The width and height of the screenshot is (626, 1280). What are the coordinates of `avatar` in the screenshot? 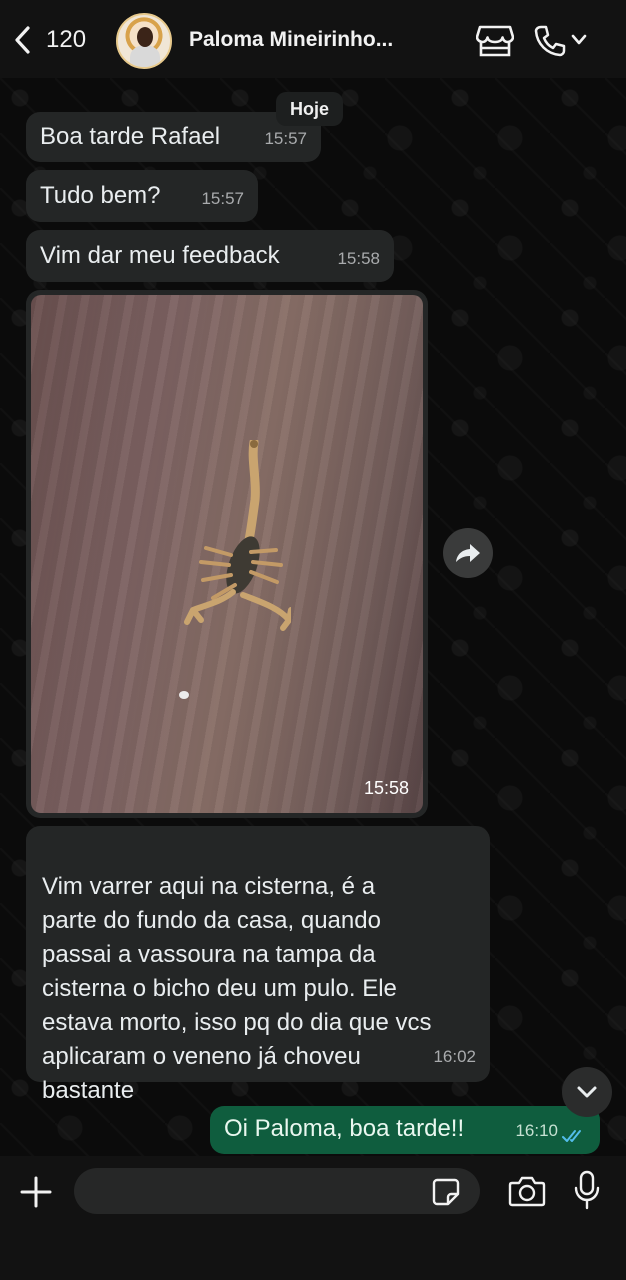 It's located at (144, 41).